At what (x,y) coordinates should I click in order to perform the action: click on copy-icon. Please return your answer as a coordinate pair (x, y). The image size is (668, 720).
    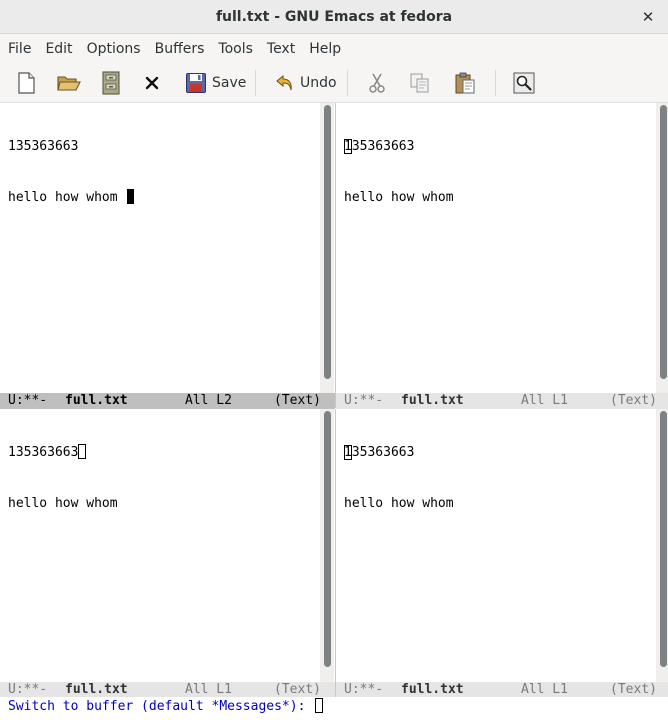
    Looking at the image, I should click on (419, 83).